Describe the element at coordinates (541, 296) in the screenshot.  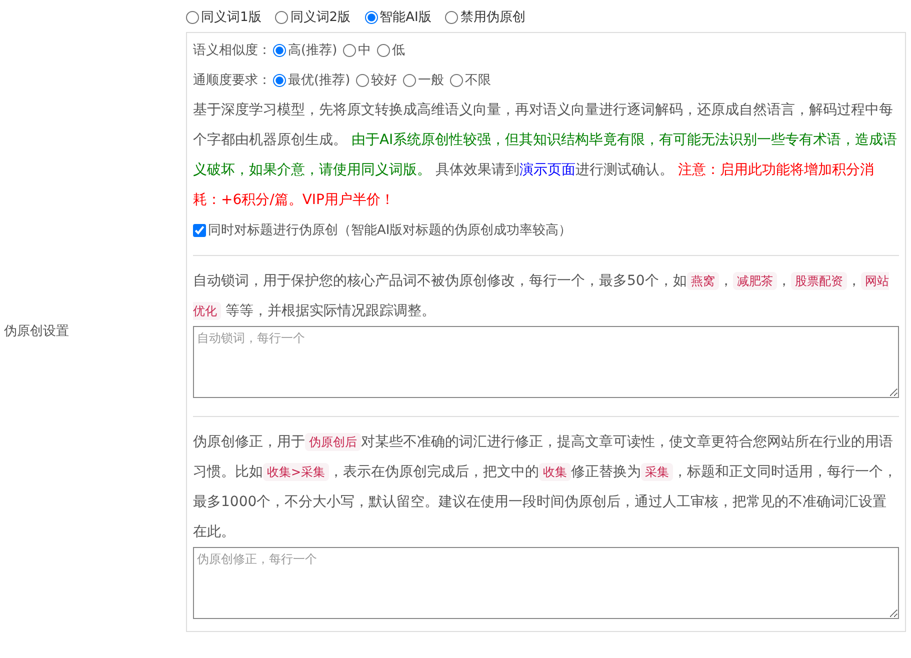
I see `lock-words-description: 自动锁词，用于保护您的核心产品词不被伪原创修改，每行一个，最多50个，如 燕窝 ， 减肥茶 ， 股票配资 ， 网站优化 等等，并根据实际情况跟踪调整。` at that location.